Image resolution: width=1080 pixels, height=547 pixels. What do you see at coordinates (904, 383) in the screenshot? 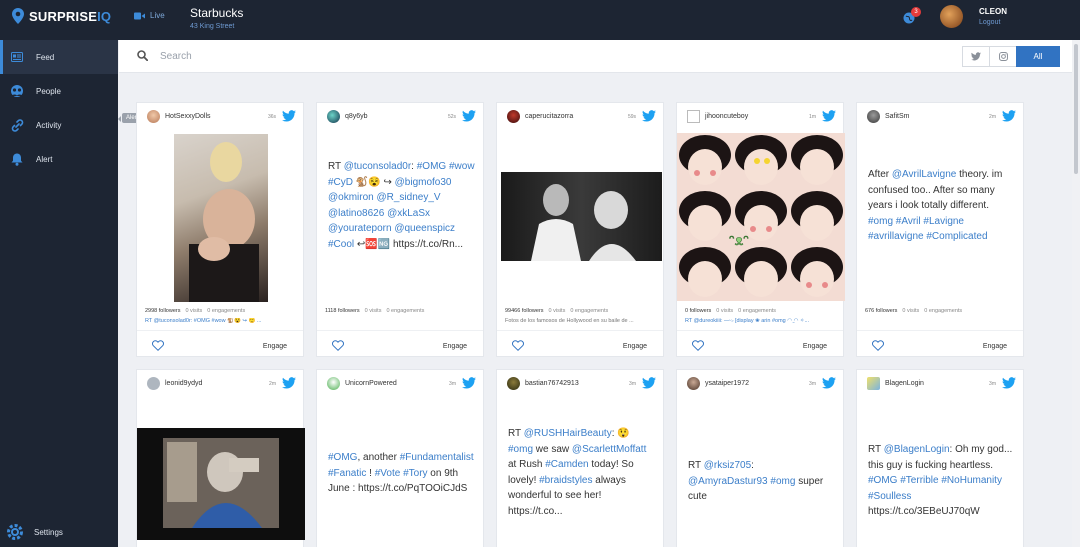
I see `card-username: BlagenLogin` at bounding box center [904, 383].